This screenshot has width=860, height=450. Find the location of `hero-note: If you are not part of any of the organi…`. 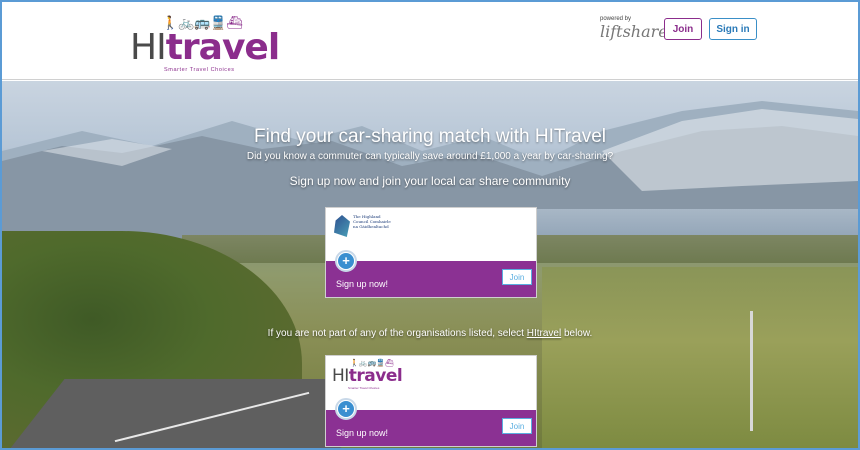

hero-note: If you are not part of any of the organi… is located at coordinates (430, 333).